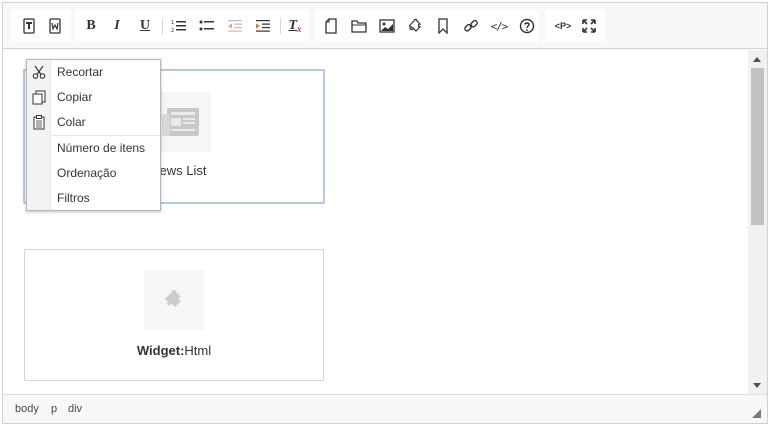  I want to click on help-button, so click(527, 26).